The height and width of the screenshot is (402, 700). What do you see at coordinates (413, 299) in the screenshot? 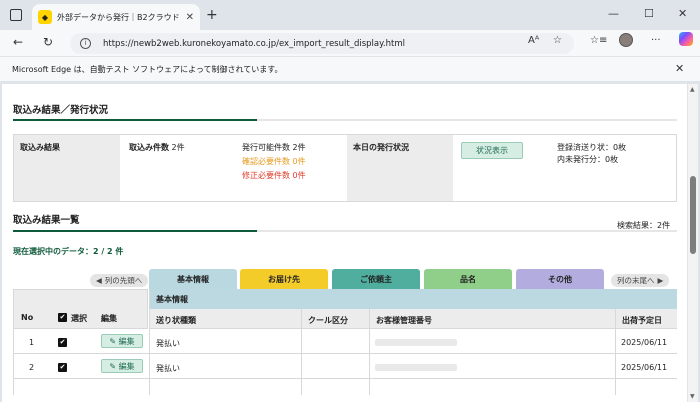
I see `group-header-basic-info: 基本情報` at bounding box center [413, 299].